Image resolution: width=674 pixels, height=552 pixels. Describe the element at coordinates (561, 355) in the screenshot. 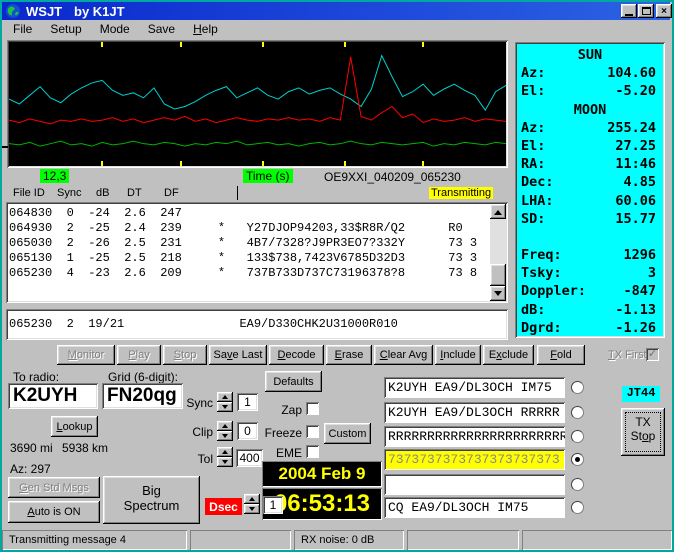

I see `fold-button: Fold` at that location.